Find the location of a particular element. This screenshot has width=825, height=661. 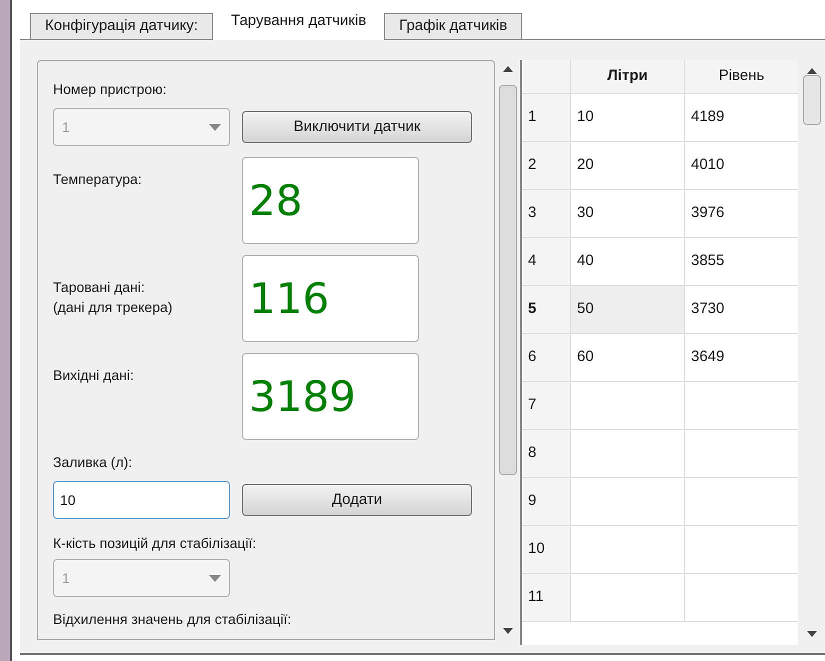

row-header: 2 is located at coordinates (546, 165).